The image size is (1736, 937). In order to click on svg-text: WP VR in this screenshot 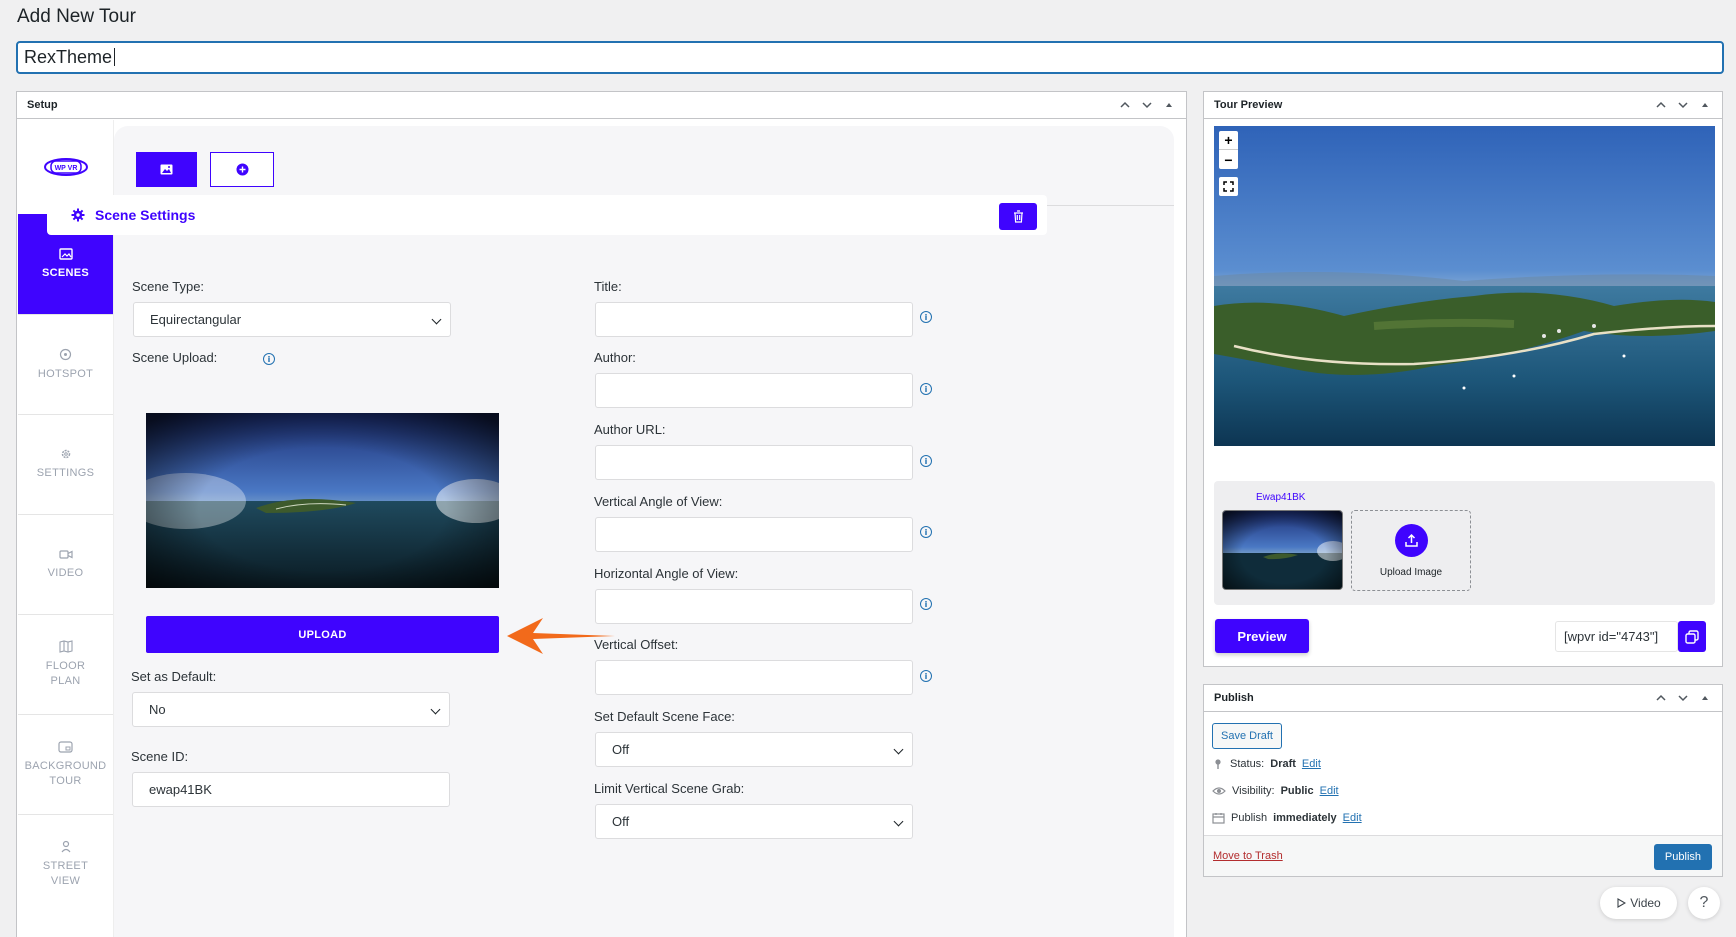, I will do `click(65, 168)`.